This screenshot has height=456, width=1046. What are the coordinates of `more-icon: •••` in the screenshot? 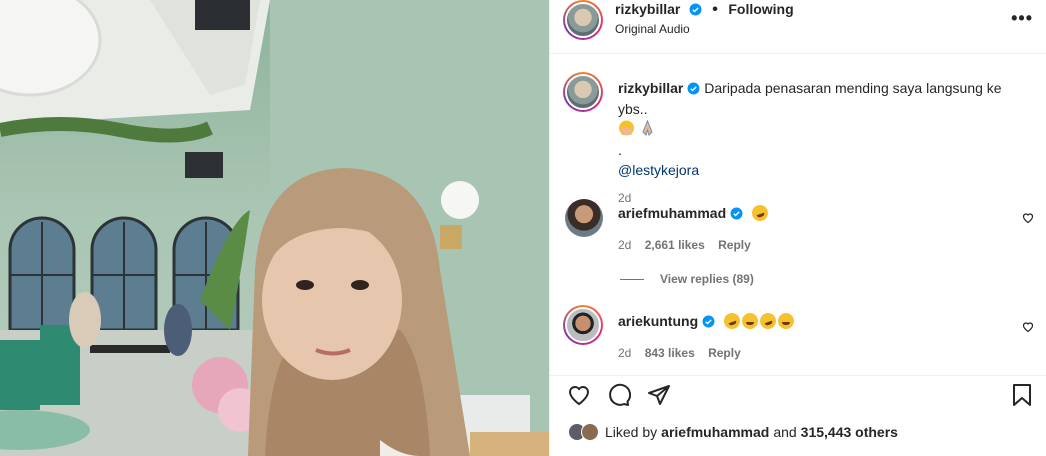 It's located at (1022, 18).